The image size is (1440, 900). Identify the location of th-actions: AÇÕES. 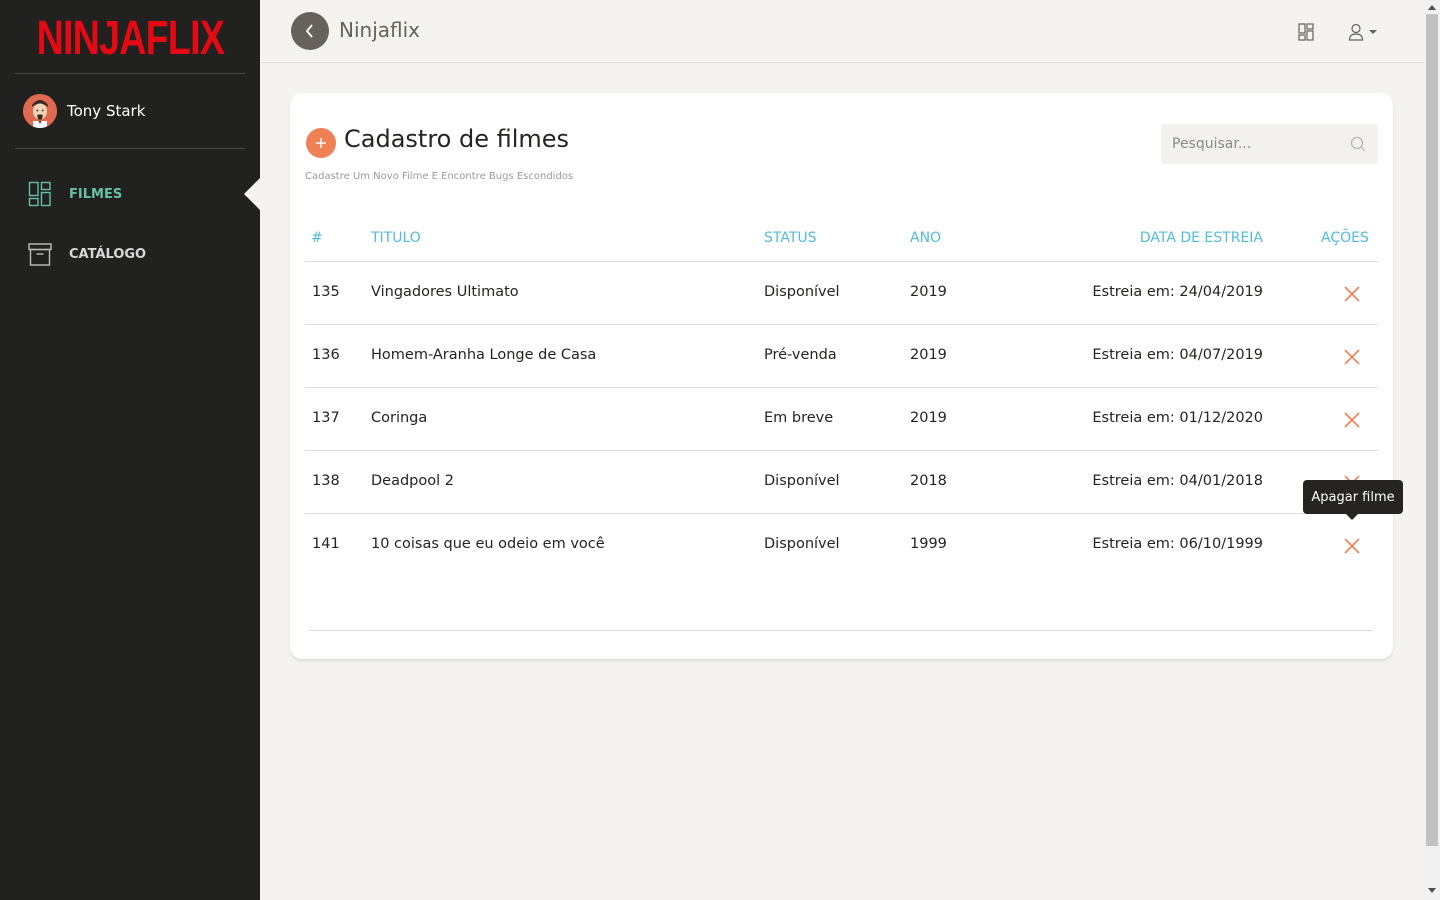
(1345, 238).